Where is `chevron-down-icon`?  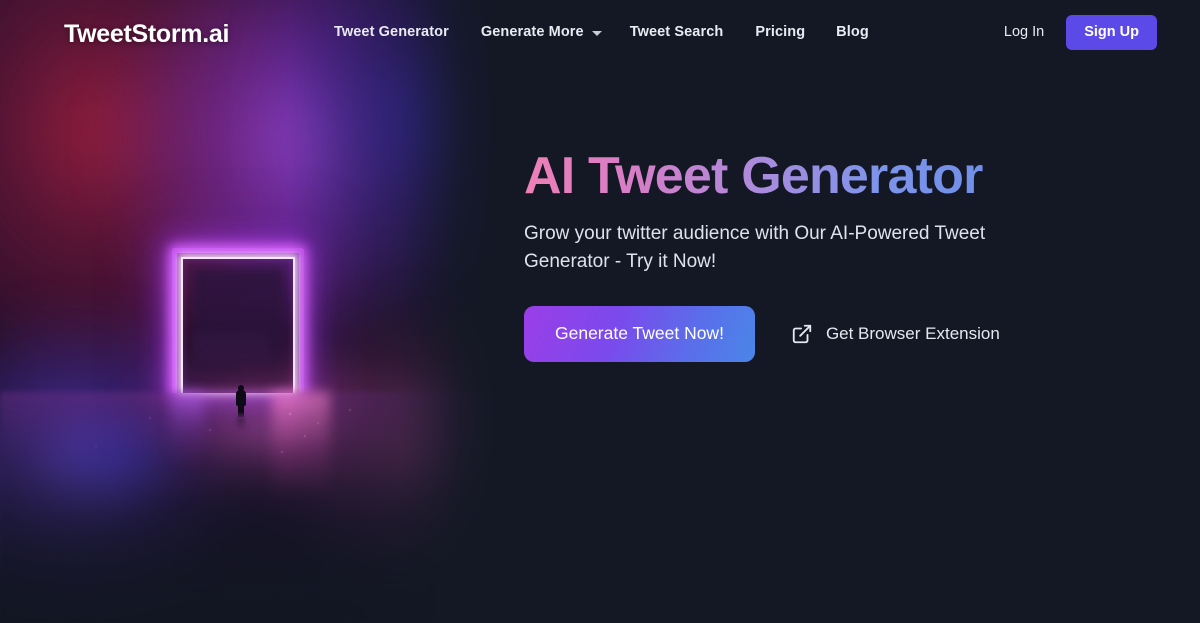
chevron-down-icon is located at coordinates (596, 33).